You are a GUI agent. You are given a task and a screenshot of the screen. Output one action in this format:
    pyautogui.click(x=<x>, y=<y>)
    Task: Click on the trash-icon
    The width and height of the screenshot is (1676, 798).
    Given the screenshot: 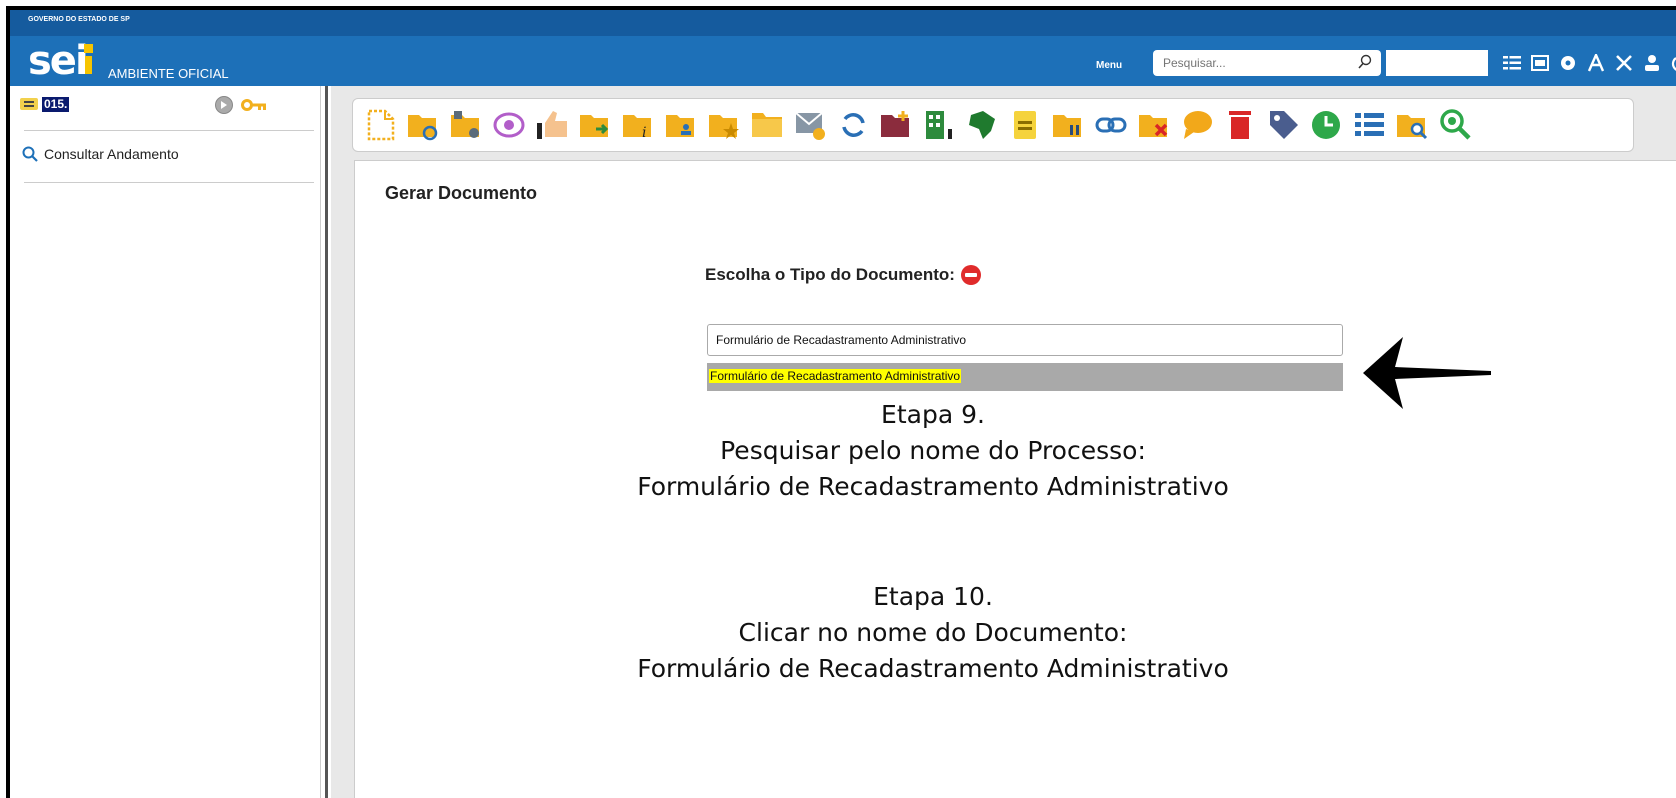 What is the action you would take?
    pyautogui.click(x=1240, y=125)
    